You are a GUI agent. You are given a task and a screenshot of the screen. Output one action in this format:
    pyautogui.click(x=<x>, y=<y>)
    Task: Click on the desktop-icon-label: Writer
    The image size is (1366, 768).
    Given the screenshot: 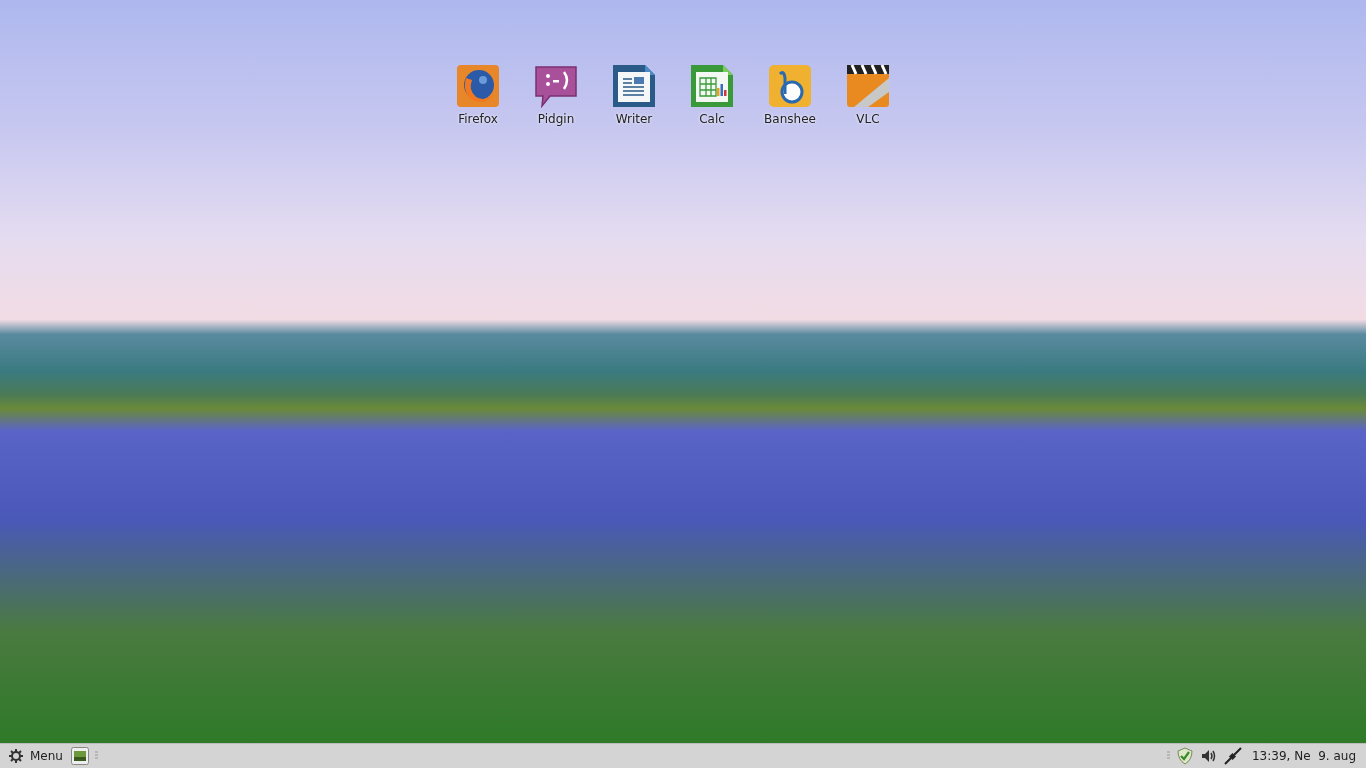 What is the action you would take?
    pyautogui.click(x=634, y=119)
    